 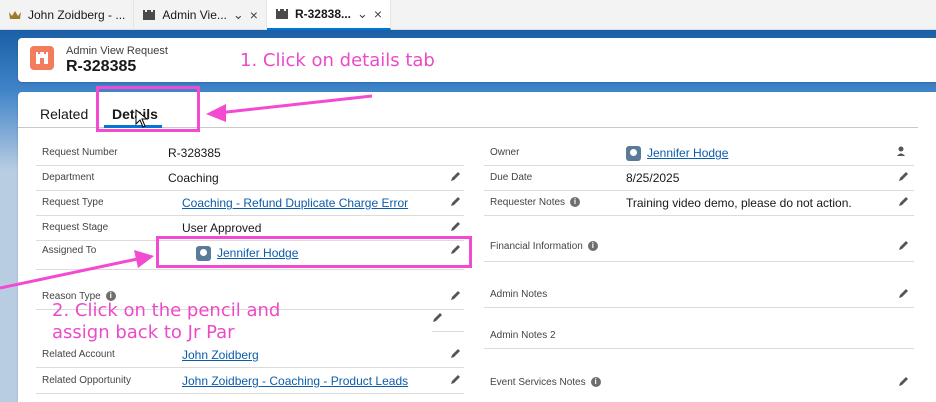 I want to click on field-label: Requester Notes i, so click(x=535, y=202).